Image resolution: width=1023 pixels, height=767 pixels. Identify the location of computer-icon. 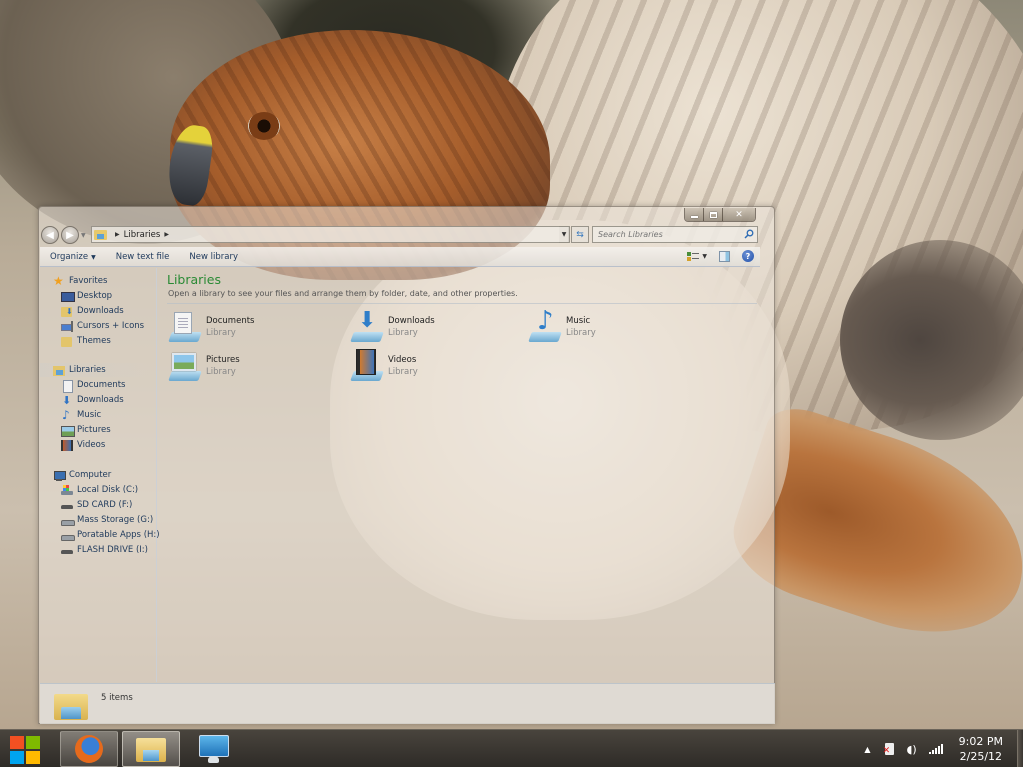
(59, 475).